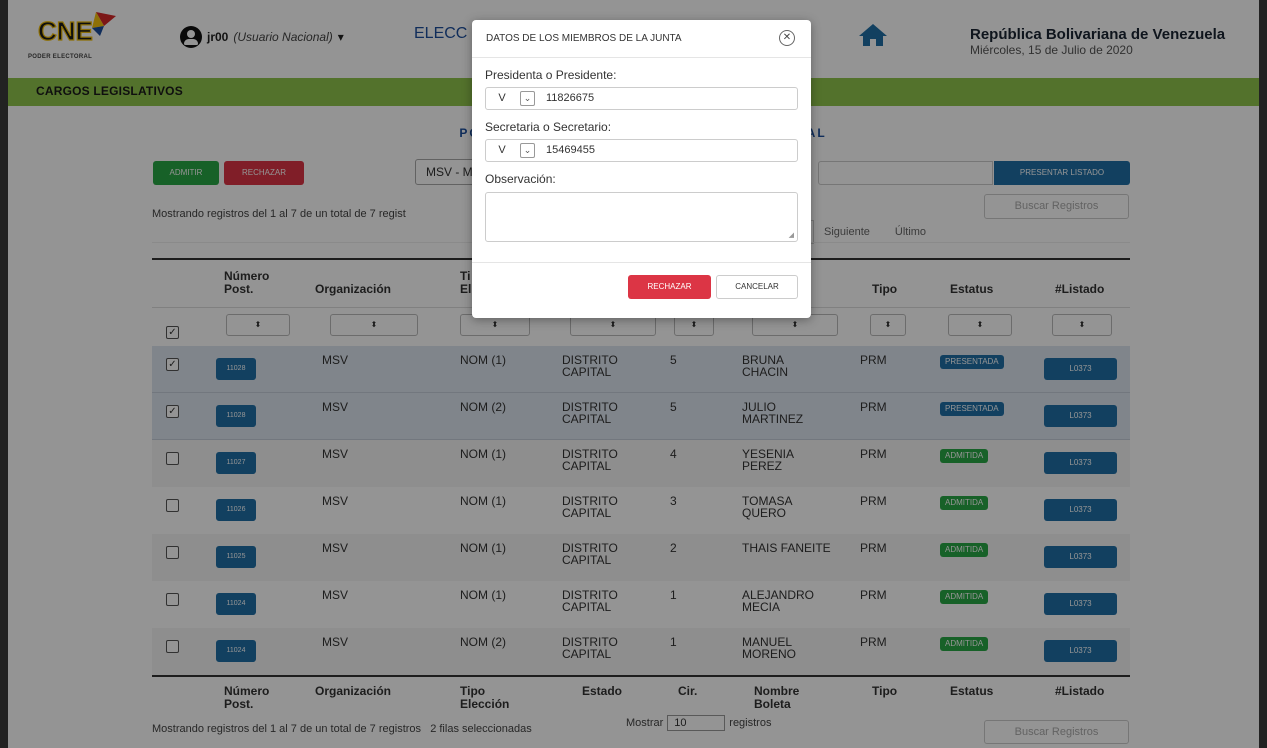  Describe the element at coordinates (791, 235) in the screenshot. I see `resize-grip-icon: ◢` at that location.